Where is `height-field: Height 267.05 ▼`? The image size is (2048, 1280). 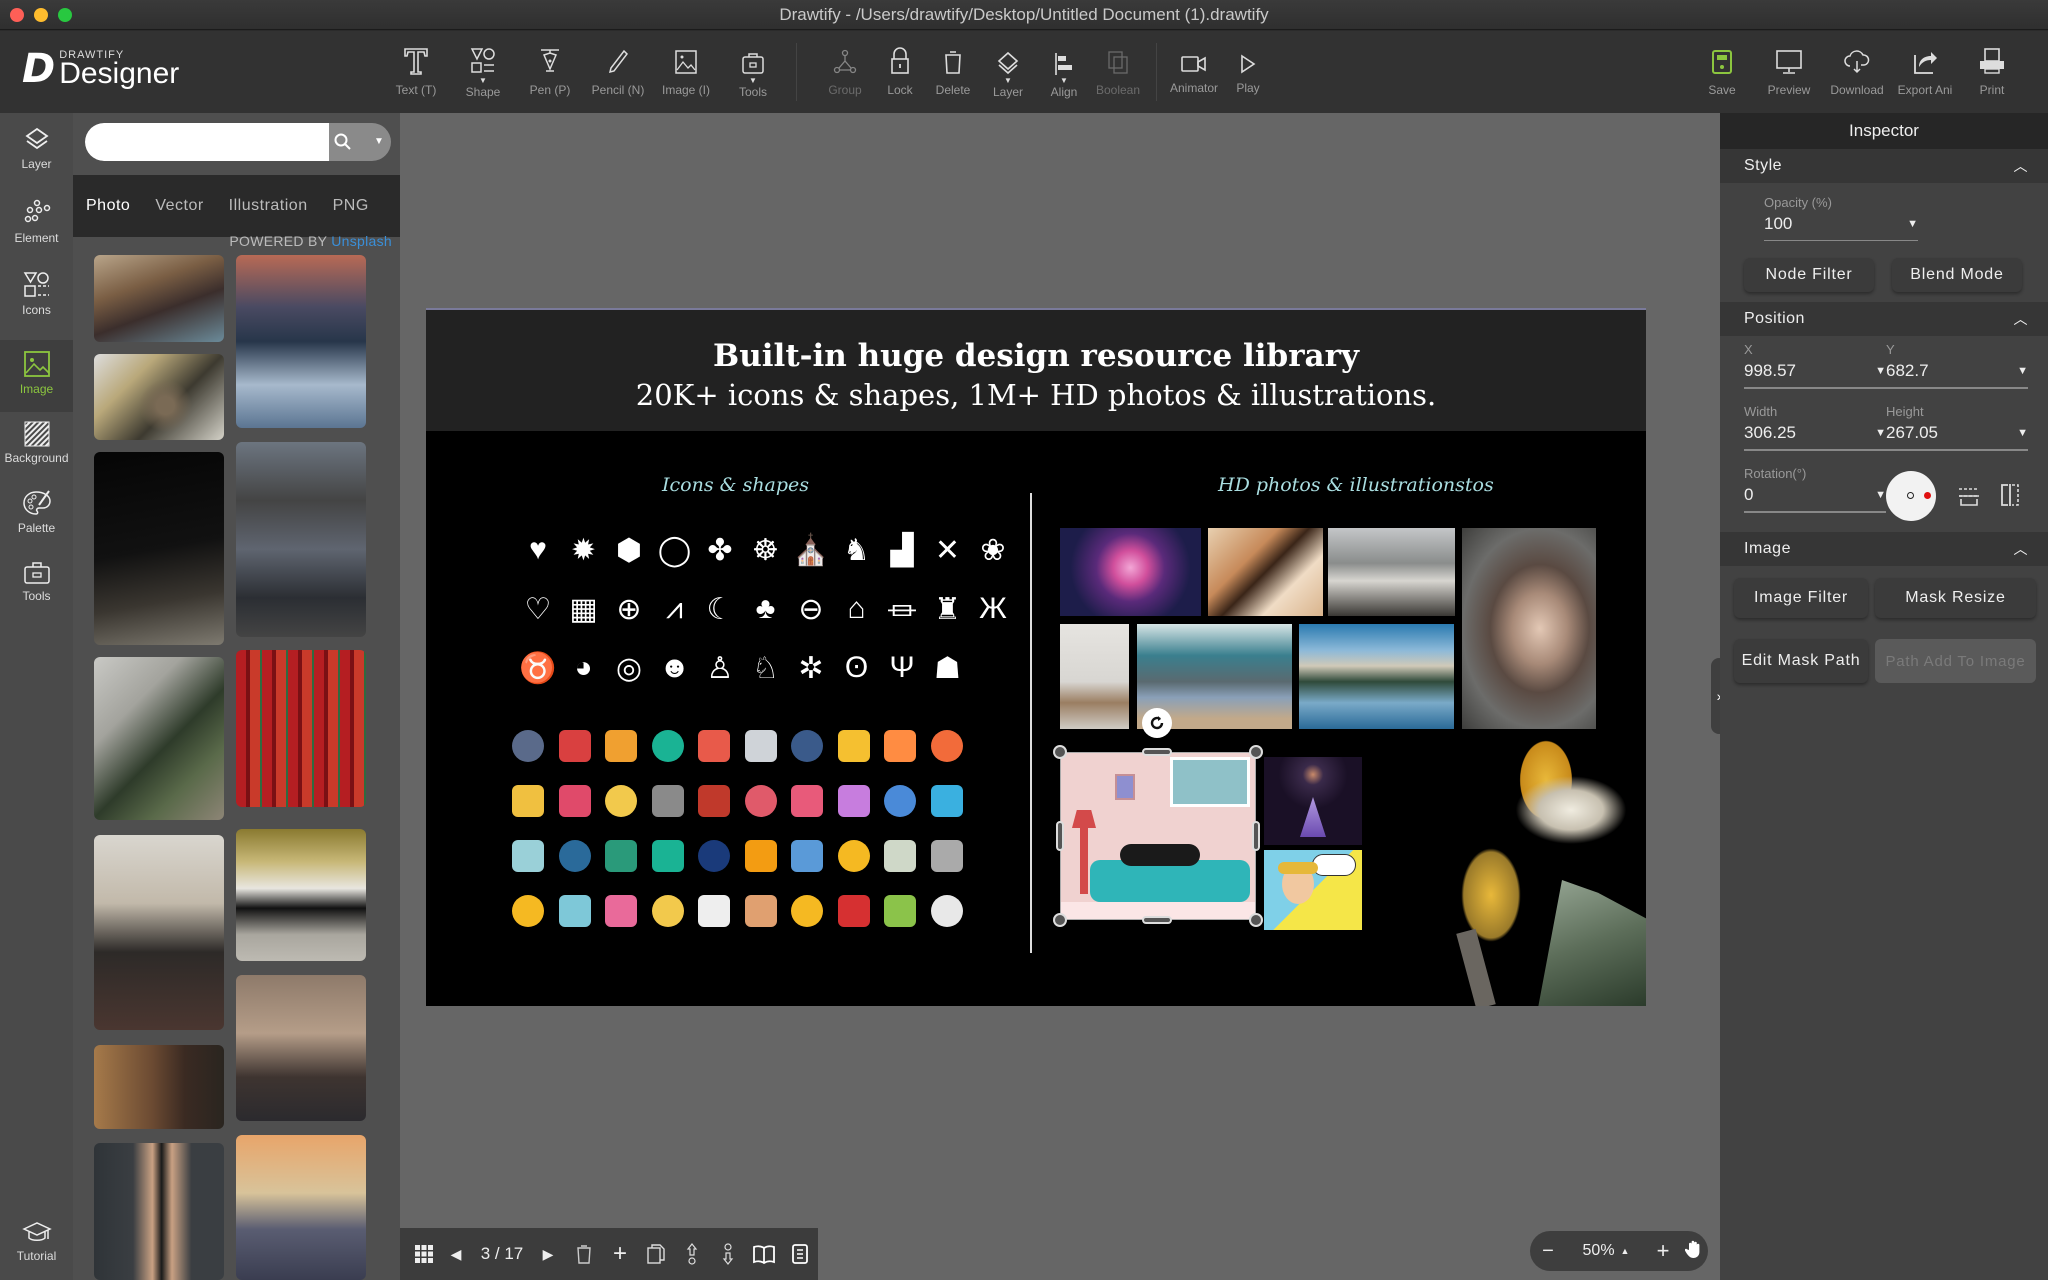
height-field: Height 267.05 ▼ is located at coordinates (1957, 427).